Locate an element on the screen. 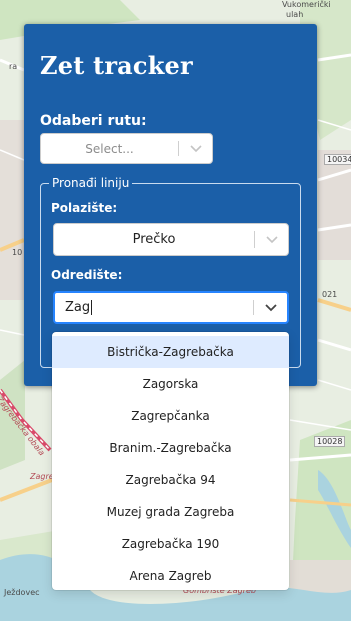 Image resolution: width=351 pixels, height=621 pixels. map-label: ulah is located at coordinates (295, 14).